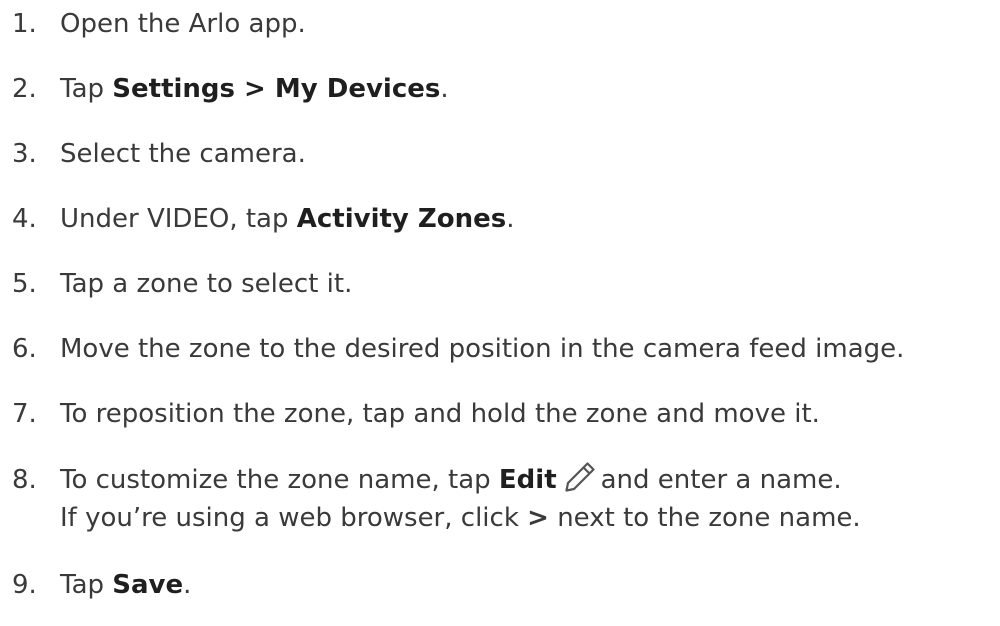 This screenshot has width=1000, height=626. What do you see at coordinates (24, 349) in the screenshot?
I see `step-number: 6.` at bounding box center [24, 349].